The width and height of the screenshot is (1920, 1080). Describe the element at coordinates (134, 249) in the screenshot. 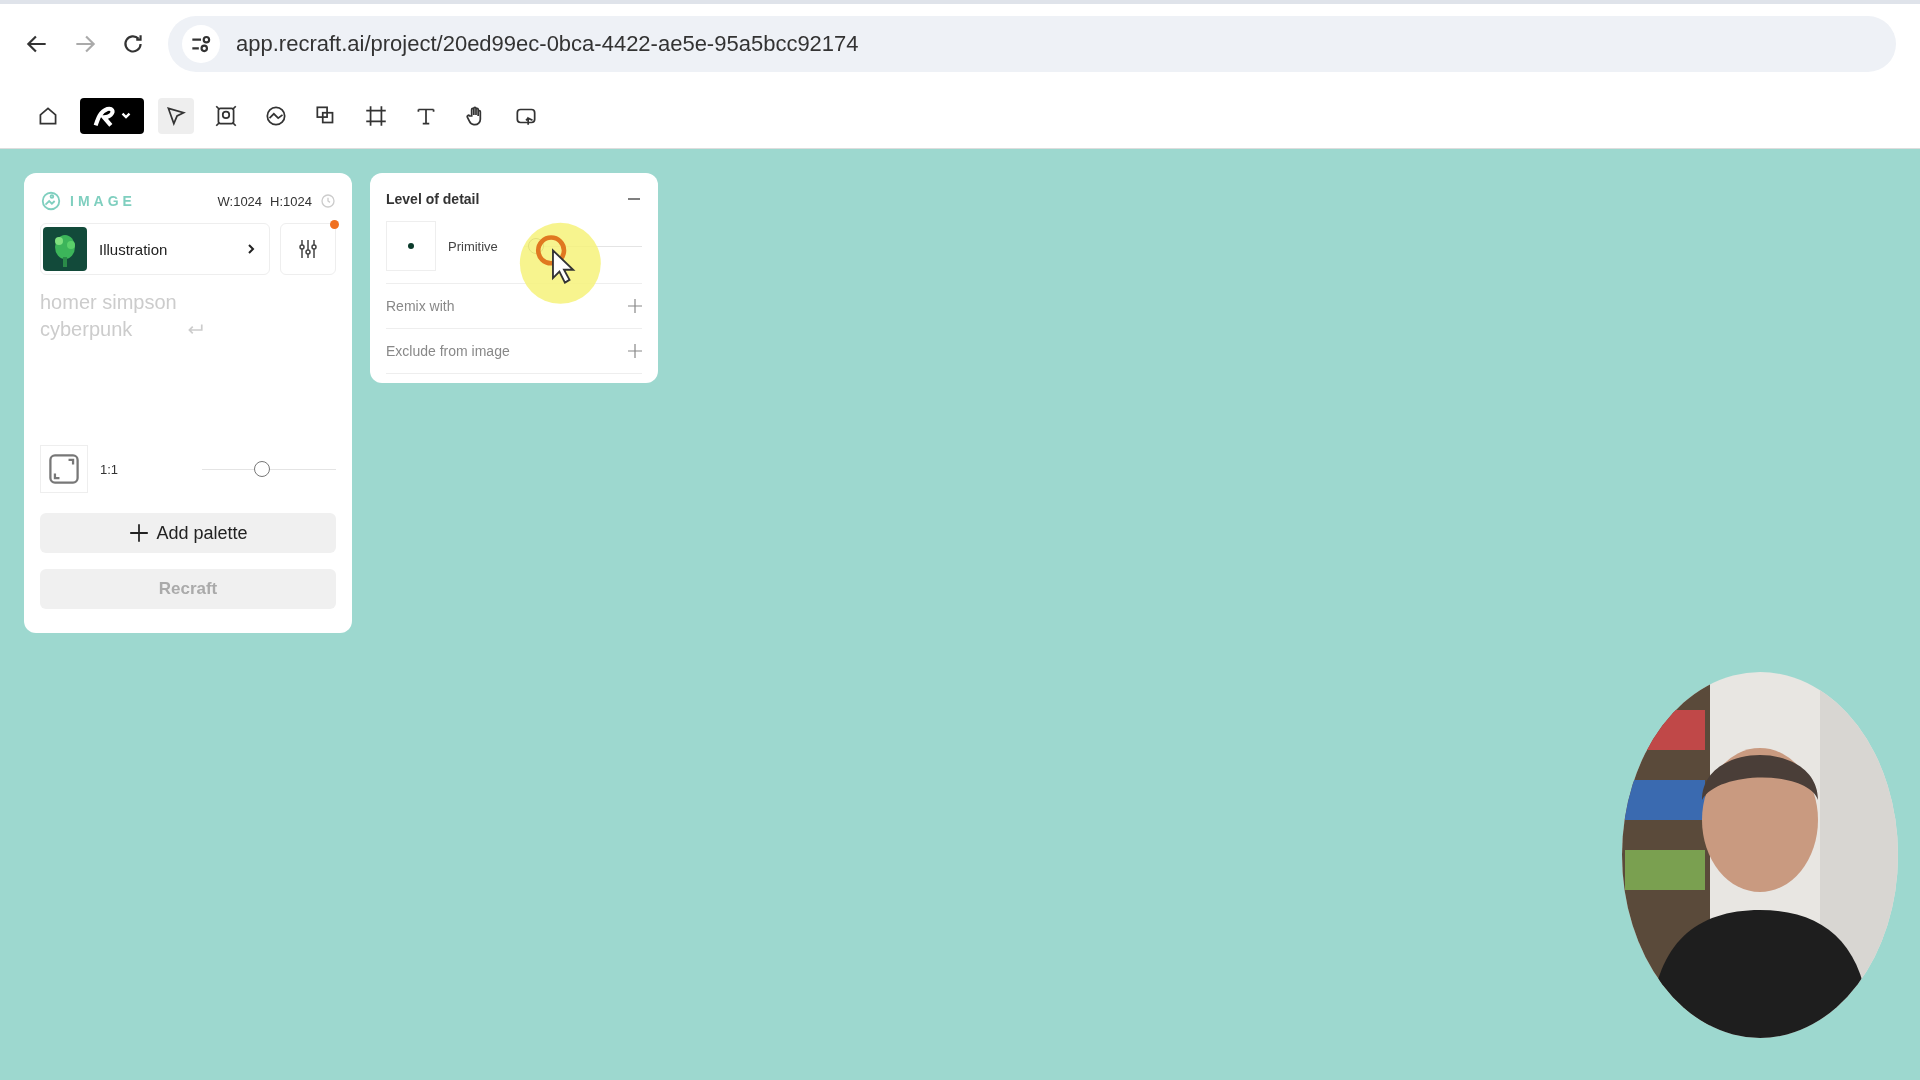

I see `style-name: Illustration` at that location.